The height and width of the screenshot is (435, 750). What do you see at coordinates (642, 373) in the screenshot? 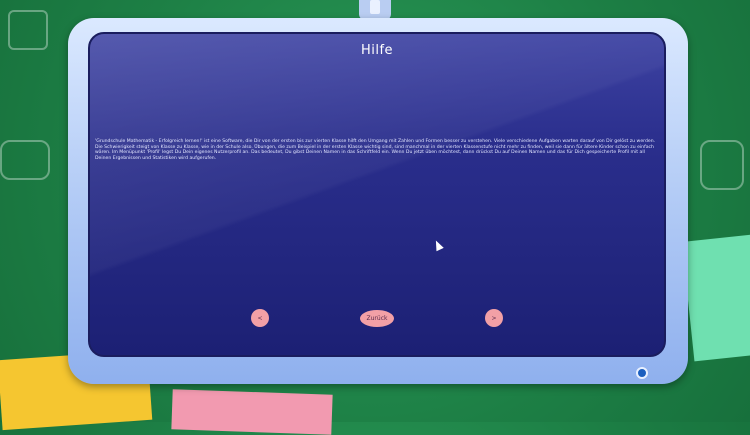
I see `tablet-home-button` at bounding box center [642, 373].